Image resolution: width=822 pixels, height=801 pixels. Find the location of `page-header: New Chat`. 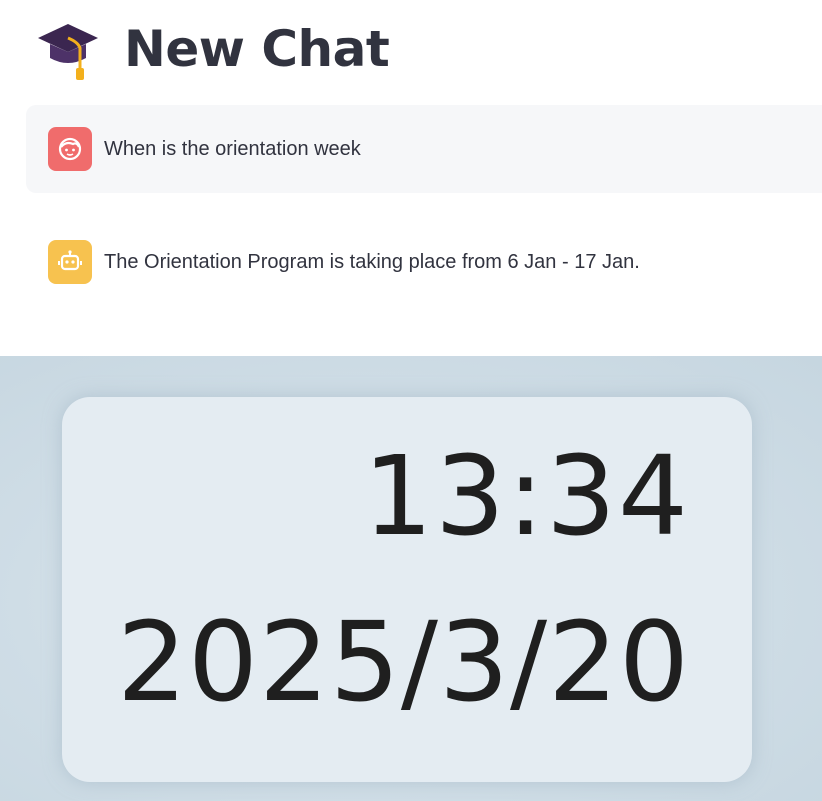

page-header: New Chat is located at coordinates (213, 49).